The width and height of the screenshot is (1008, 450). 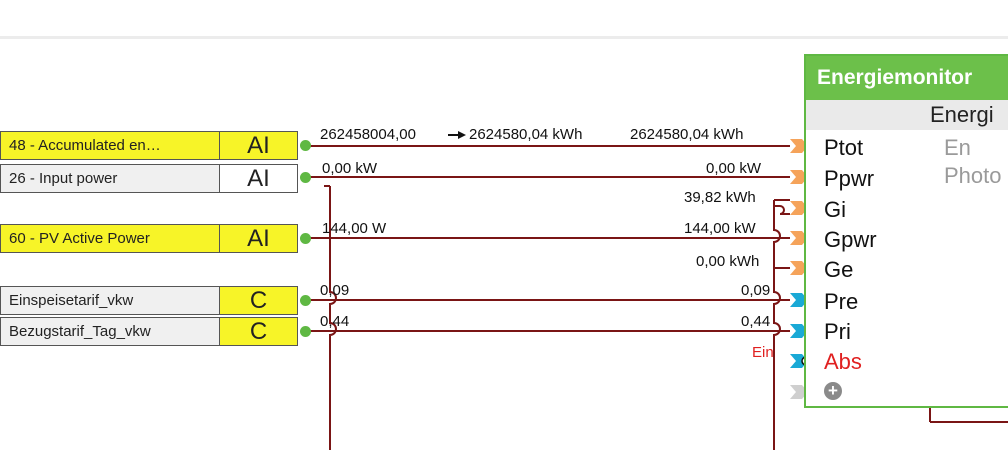 What do you see at coordinates (110, 331) in the screenshot?
I see `input-block-name: Bezugstarif_Tag_vkw` at bounding box center [110, 331].